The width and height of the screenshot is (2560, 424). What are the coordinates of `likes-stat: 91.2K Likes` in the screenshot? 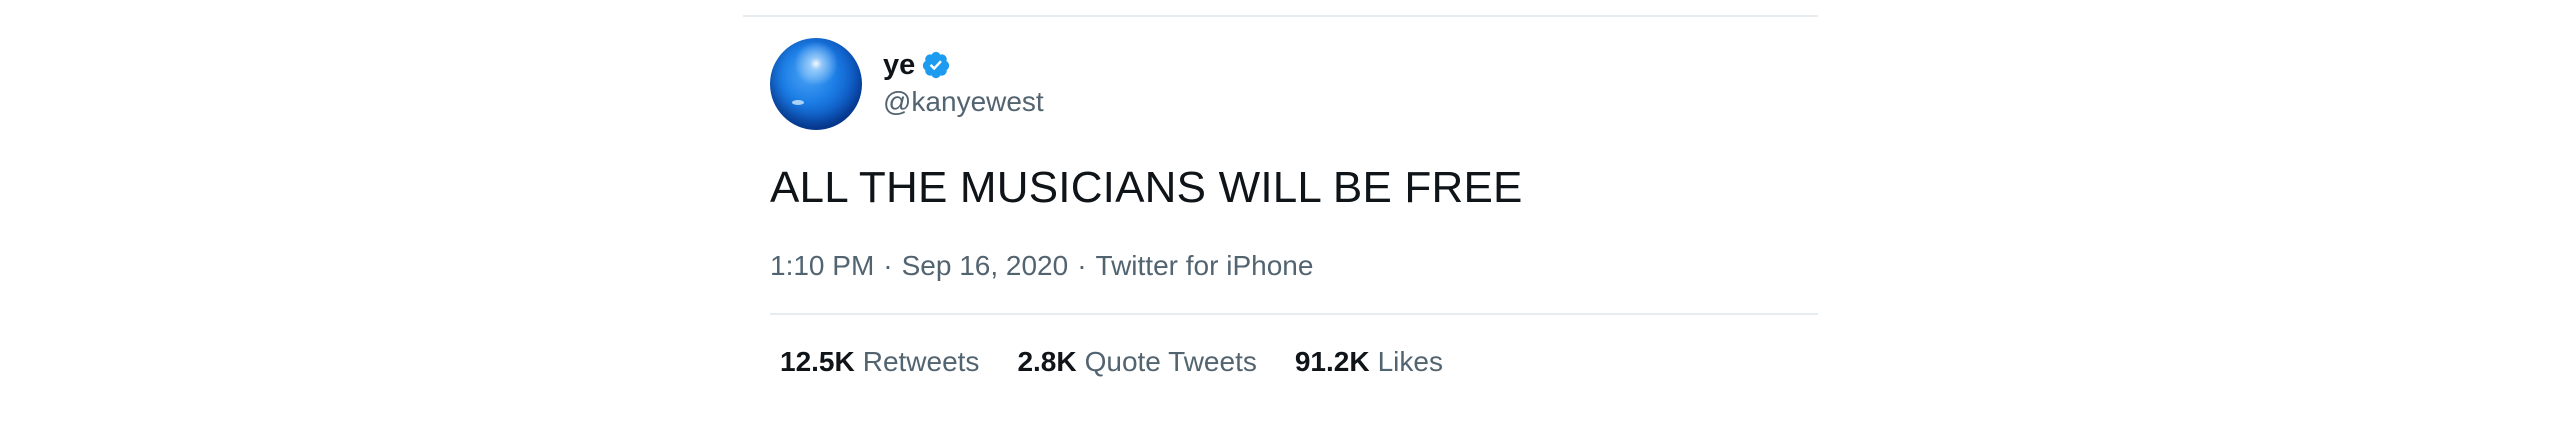 It's located at (1369, 362).